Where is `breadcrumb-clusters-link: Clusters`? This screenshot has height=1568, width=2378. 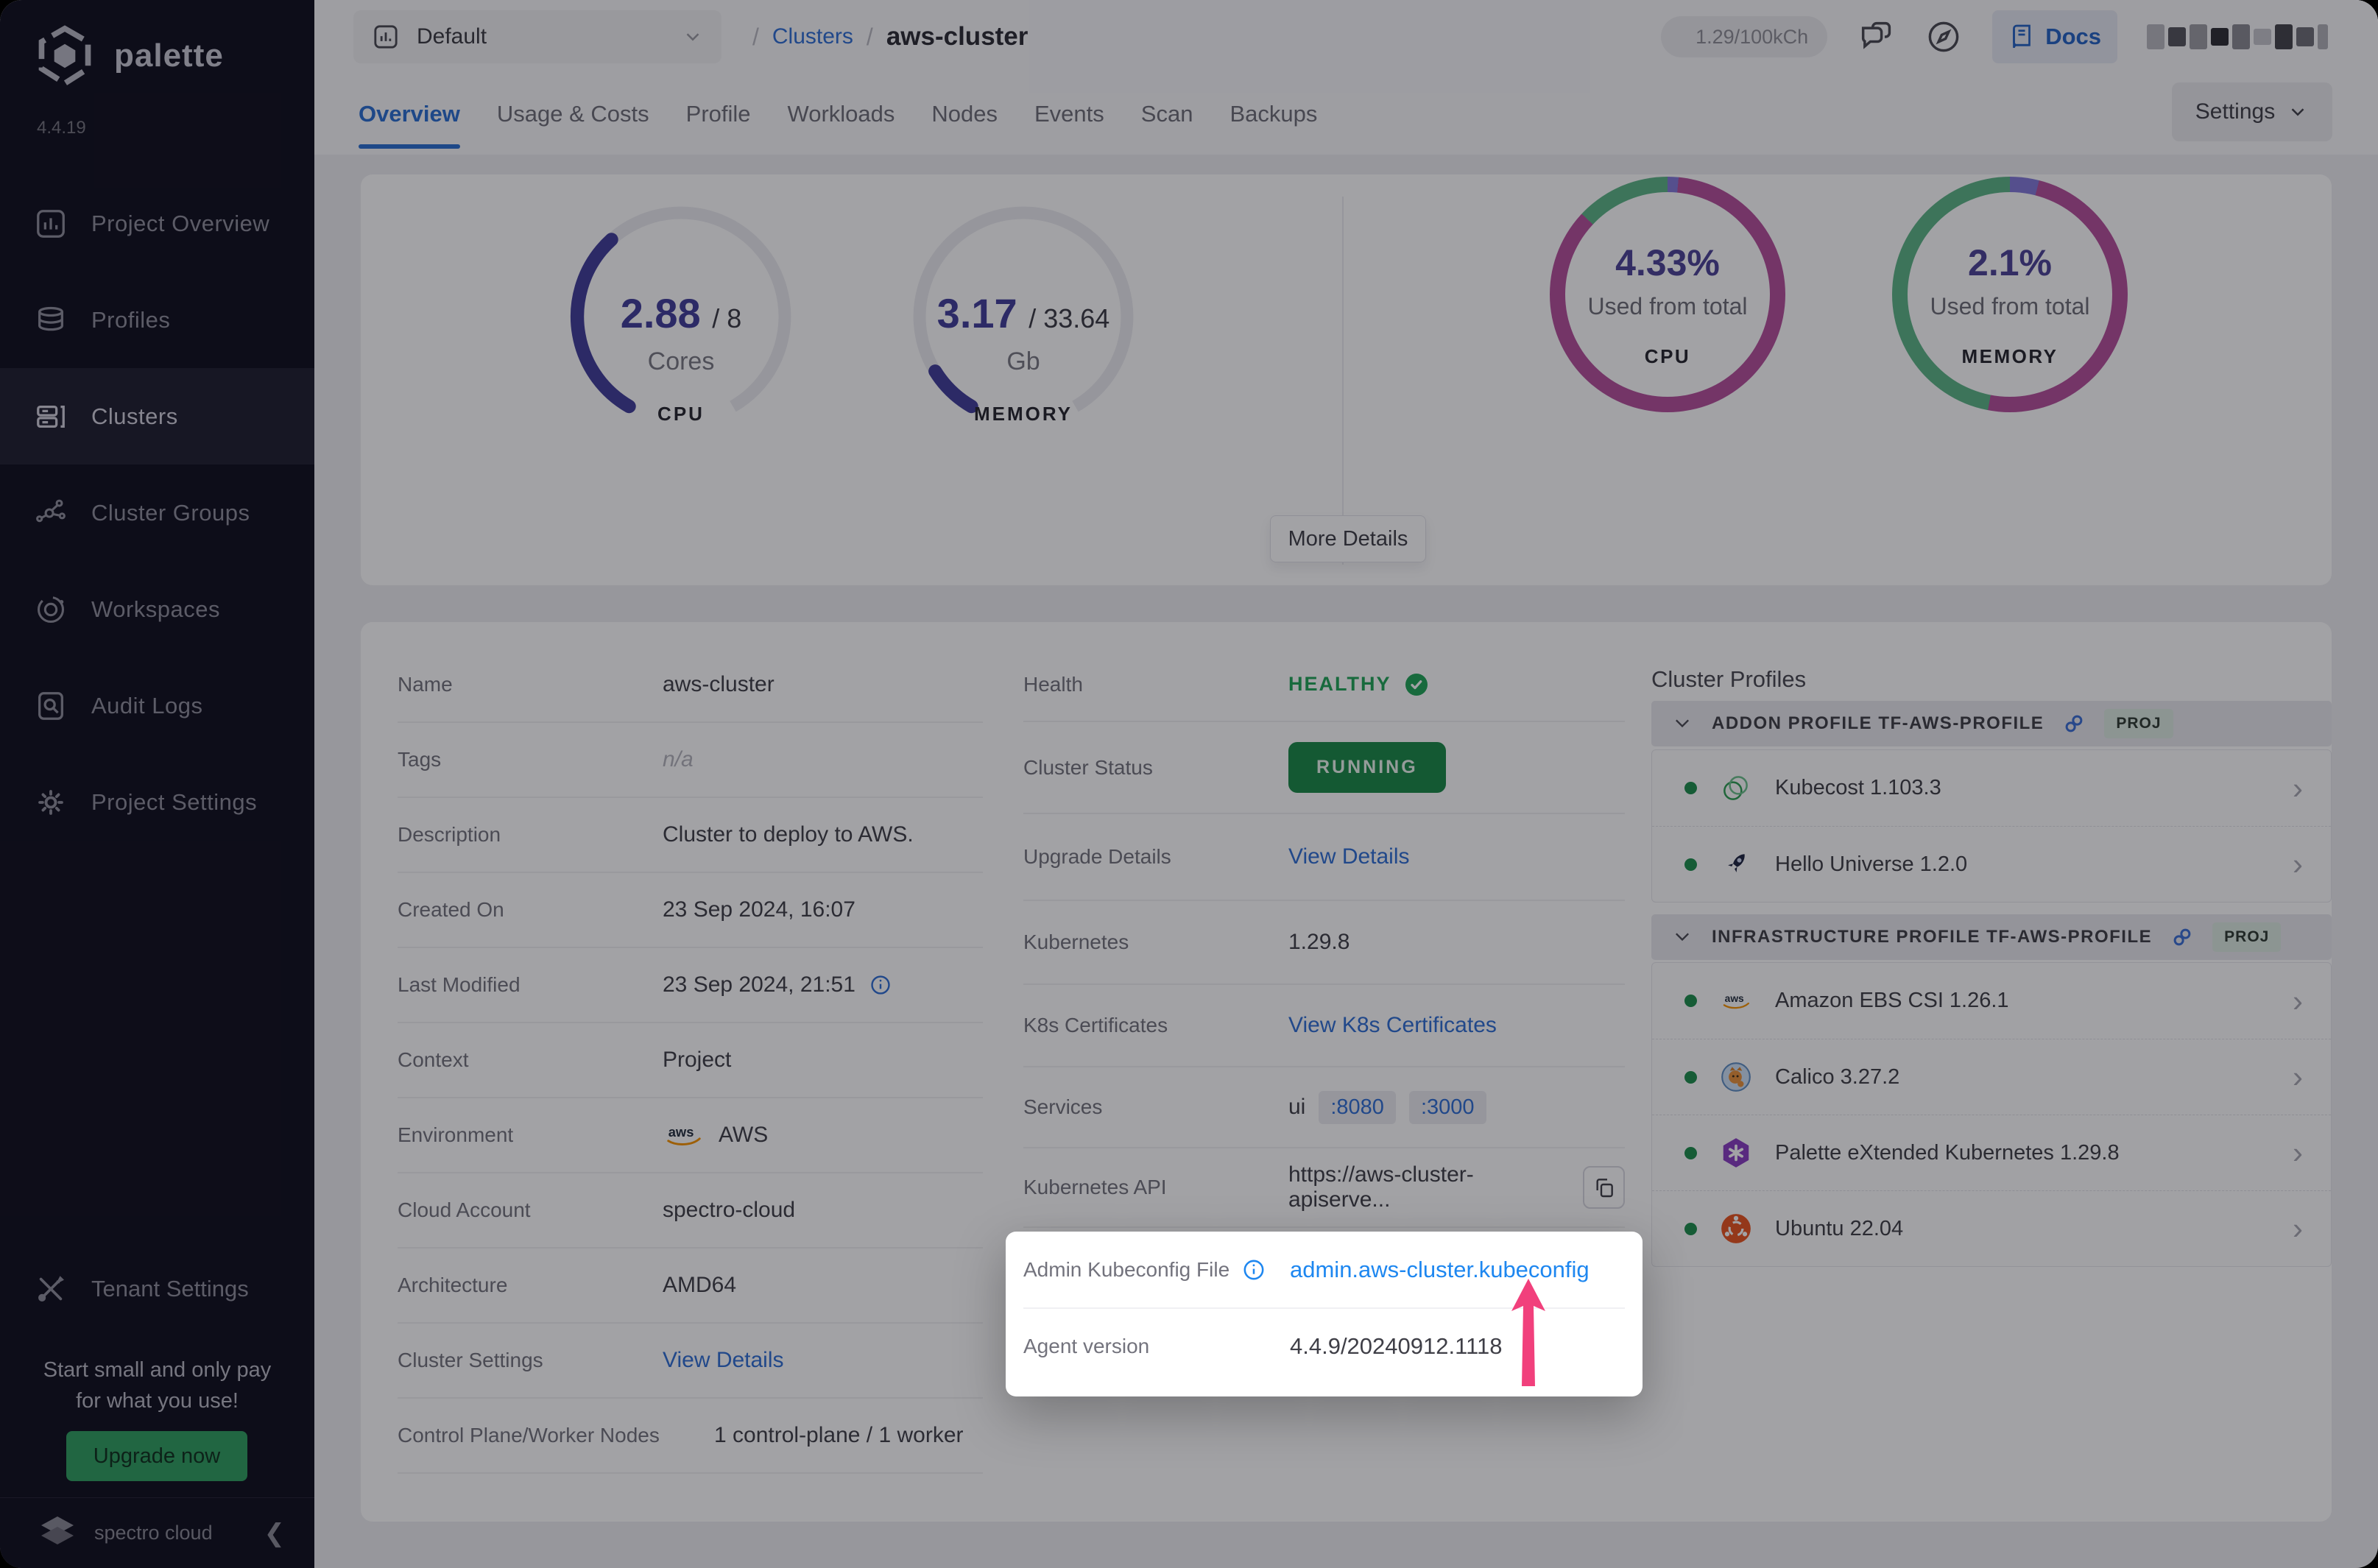
breadcrumb-clusters-link: Clusters is located at coordinates (812, 37).